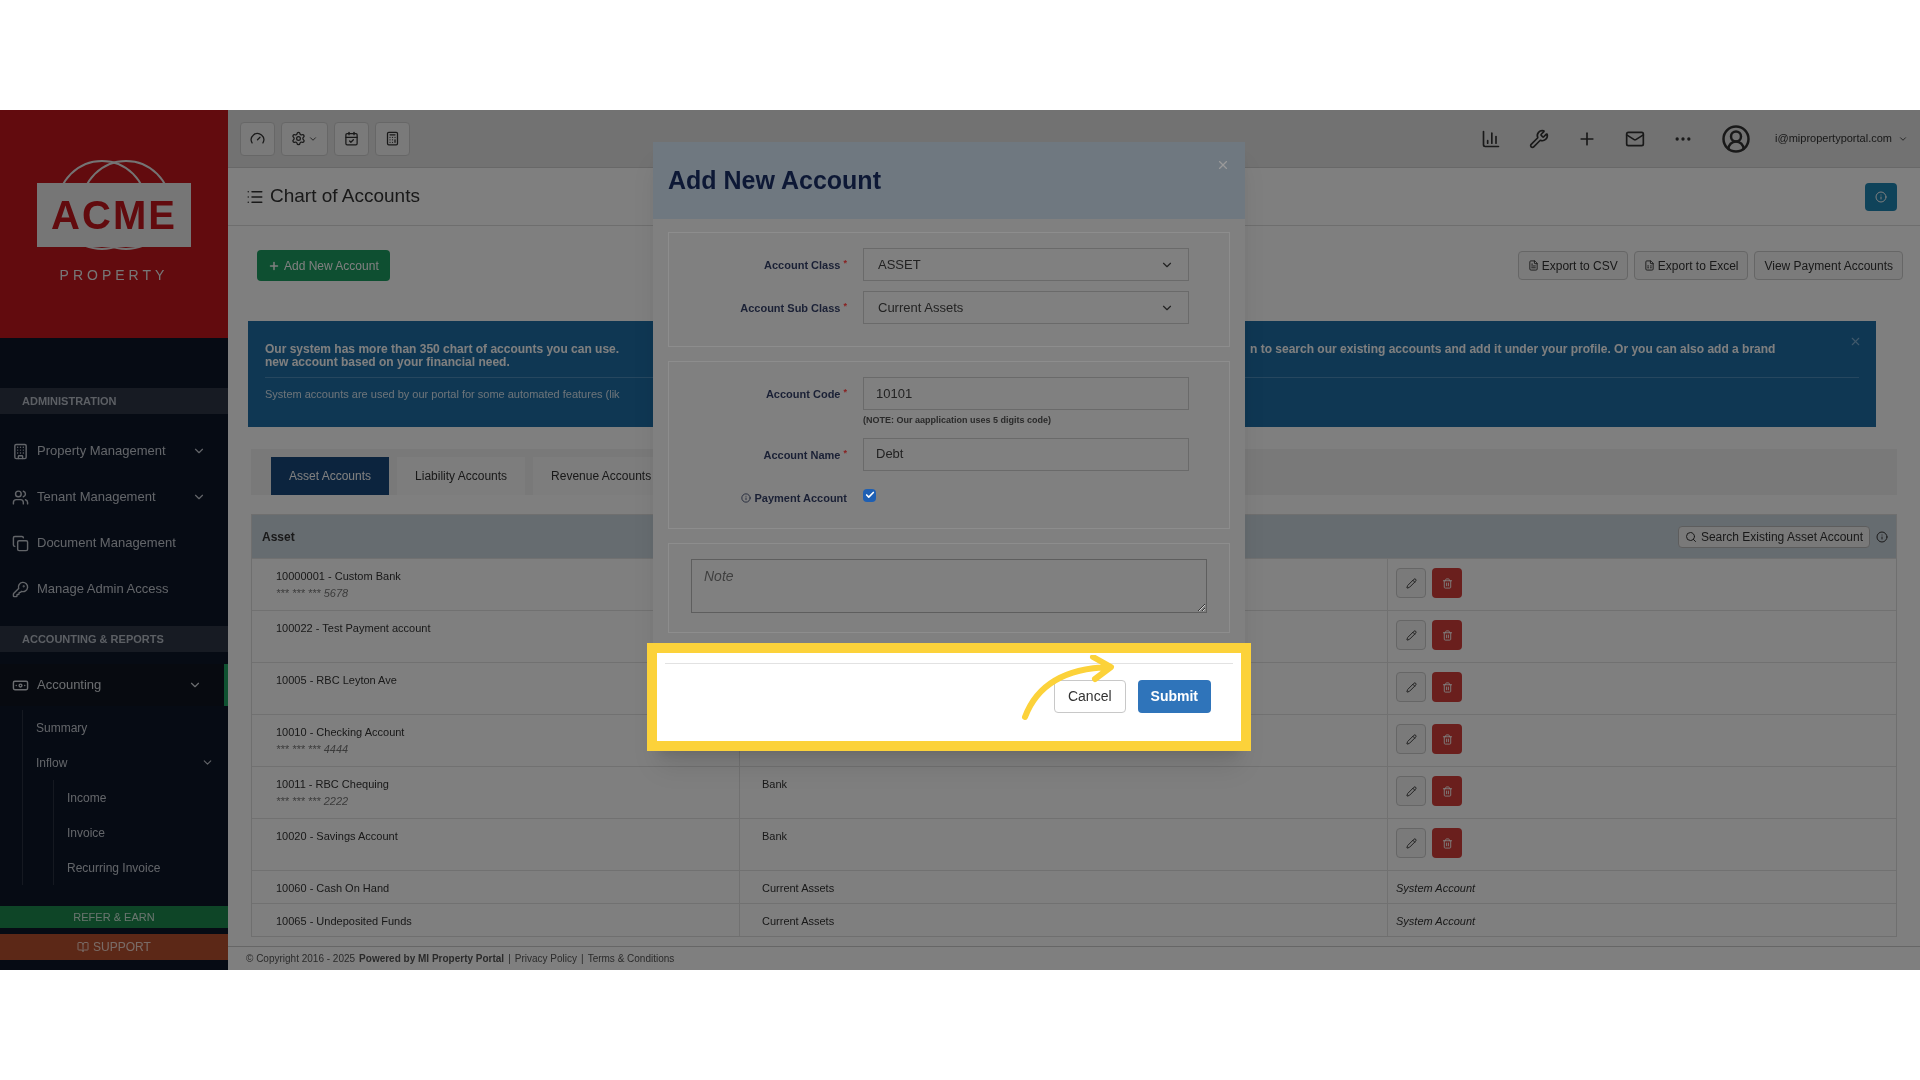 This screenshot has width=1920, height=1080. Describe the element at coordinates (958, 420) in the screenshot. I see `help-text: (NOTE: Our aapplication uses 5 digits code)` at that location.